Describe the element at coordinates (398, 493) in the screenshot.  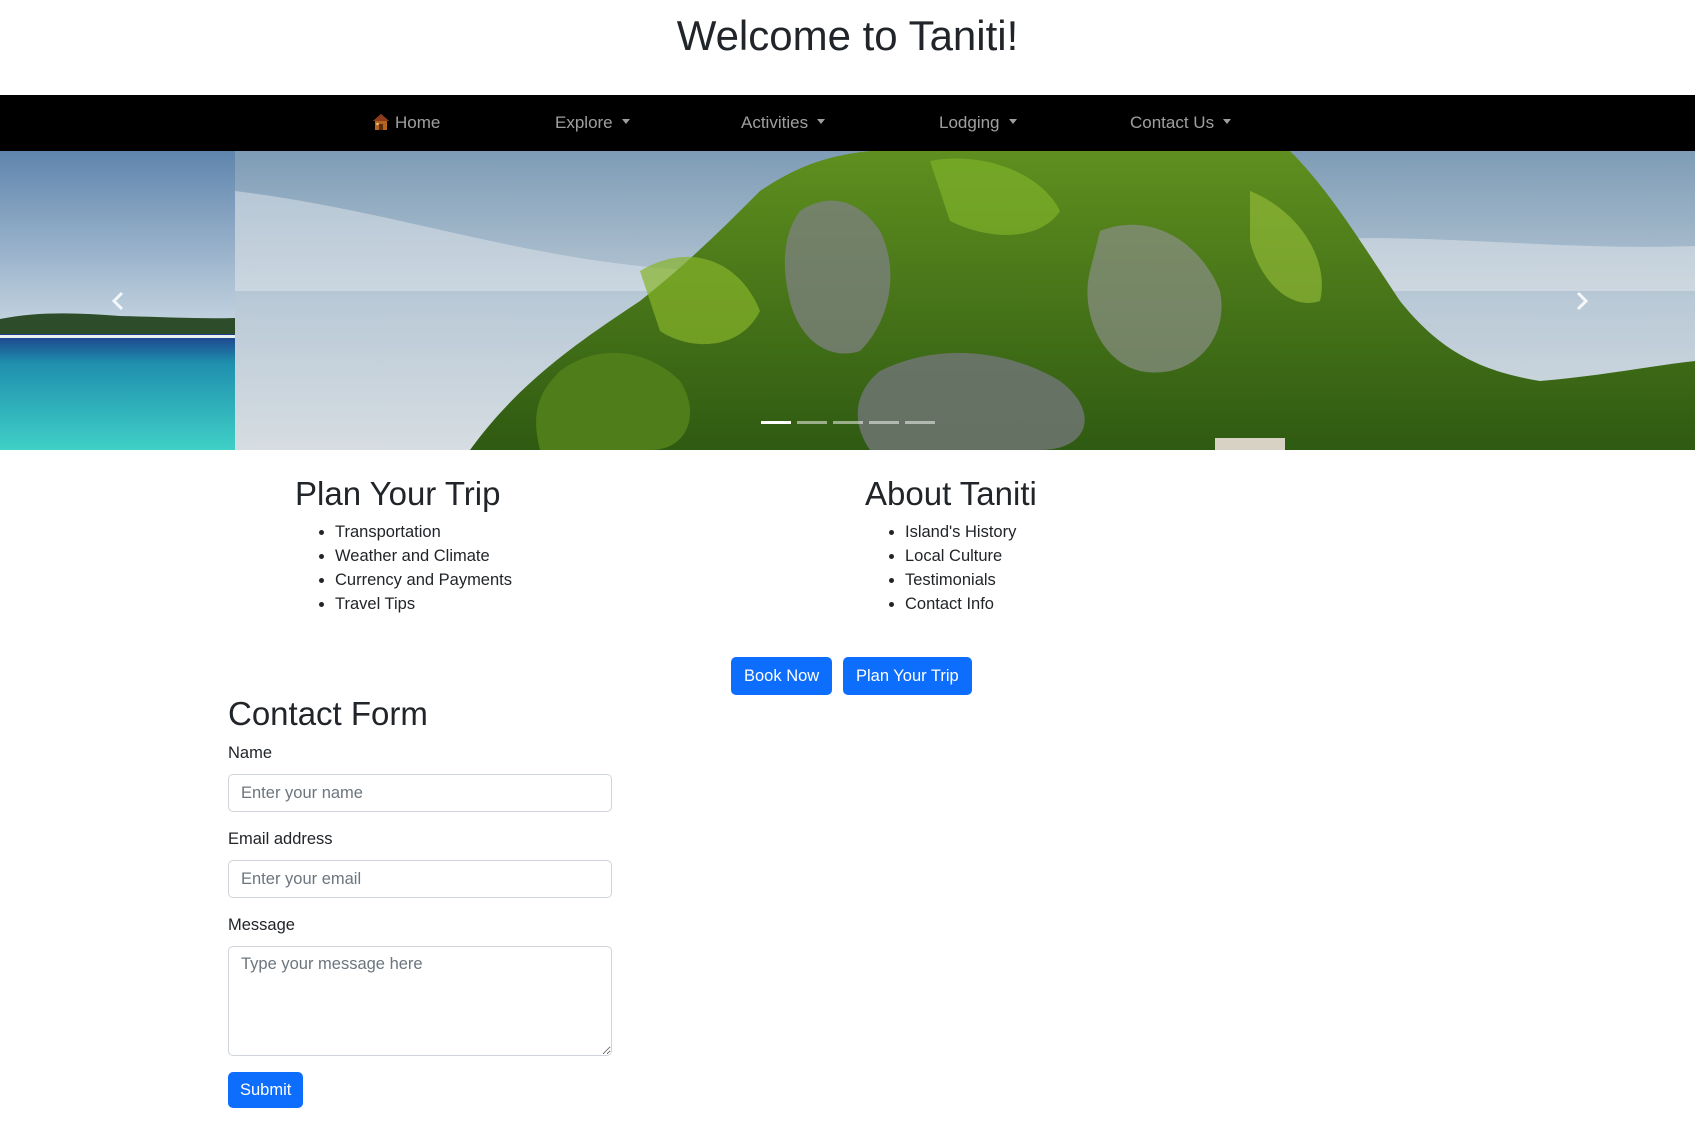
I see `plan-your-trip-heading: Plan Your Trip` at that location.